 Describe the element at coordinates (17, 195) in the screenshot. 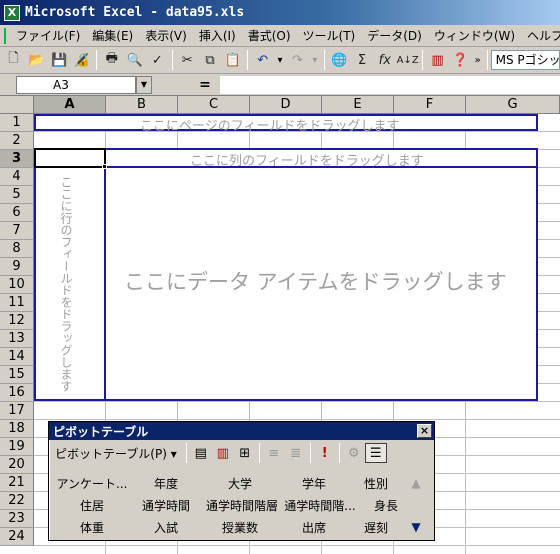

I see `row-header: 5` at that location.